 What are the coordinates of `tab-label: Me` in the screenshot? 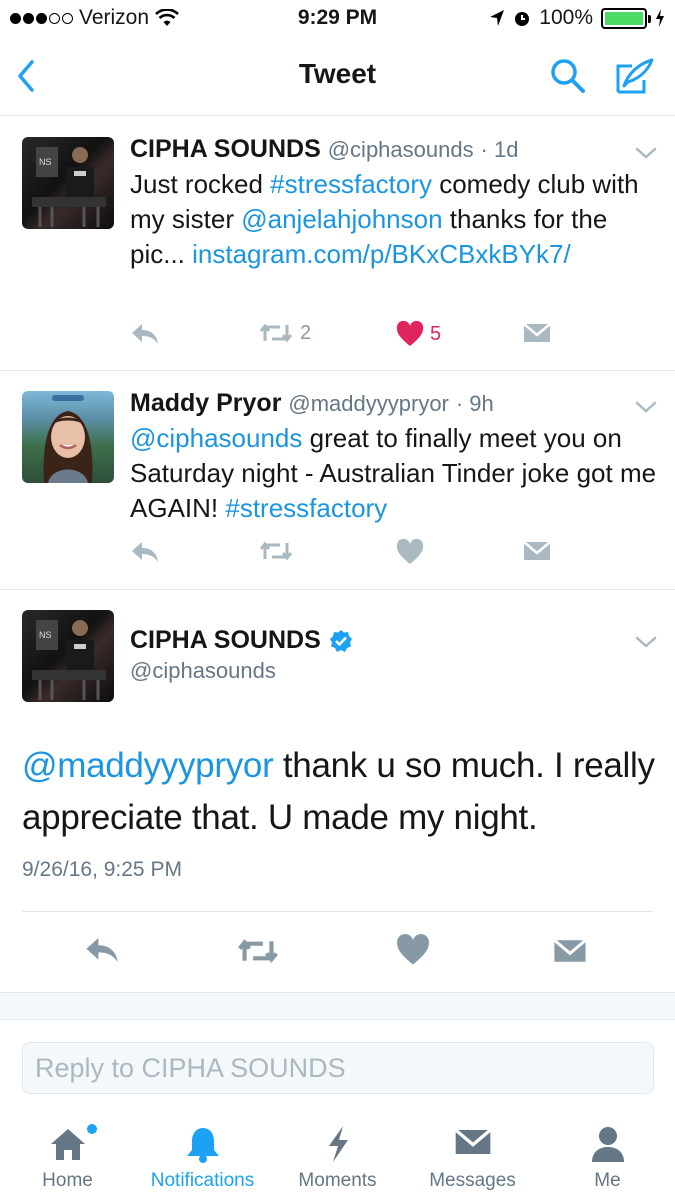 It's located at (607, 1180).